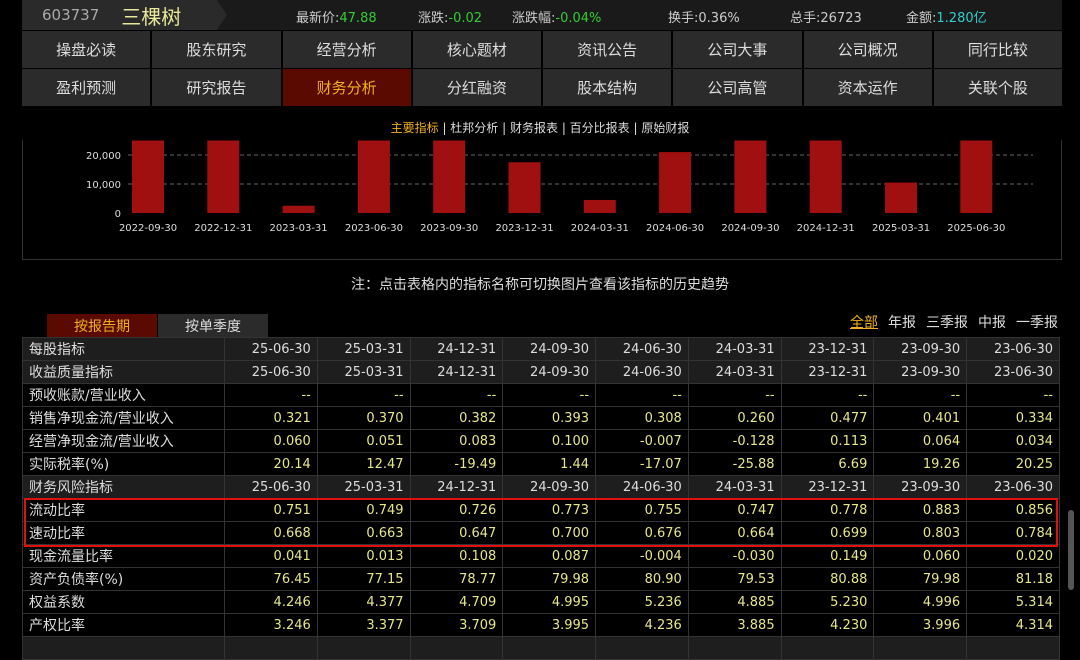  I want to click on table-row, so click(541, 648).